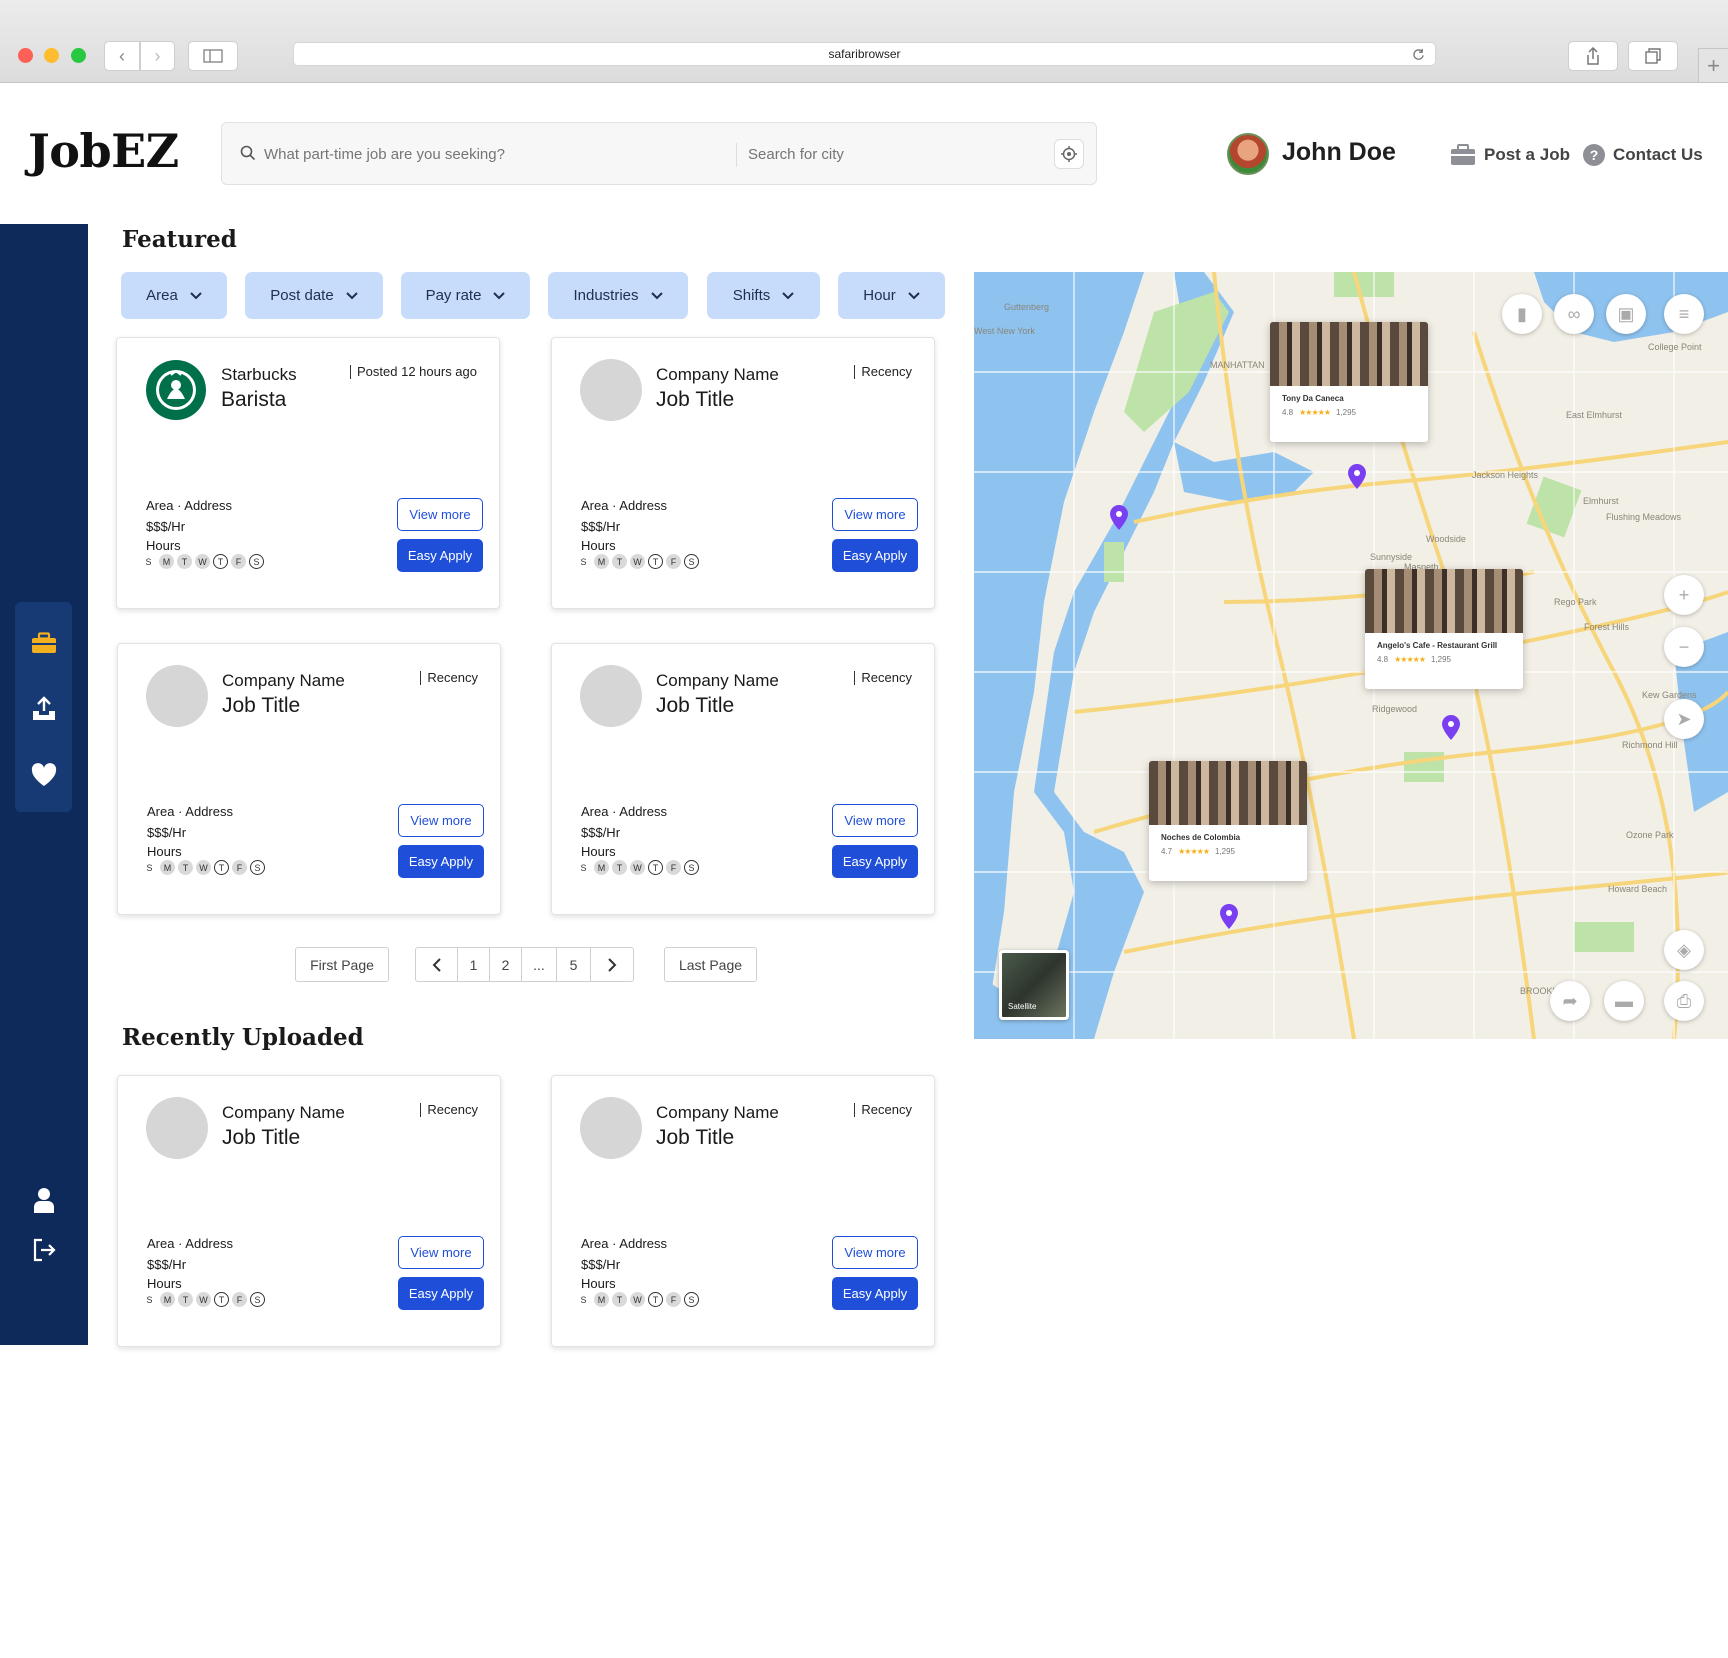 The image size is (1728, 1658). What do you see at coordinates (891, 295) in the screenshot?
I see `filter-chip-hour: Hour` at bounding box center [891, 295].